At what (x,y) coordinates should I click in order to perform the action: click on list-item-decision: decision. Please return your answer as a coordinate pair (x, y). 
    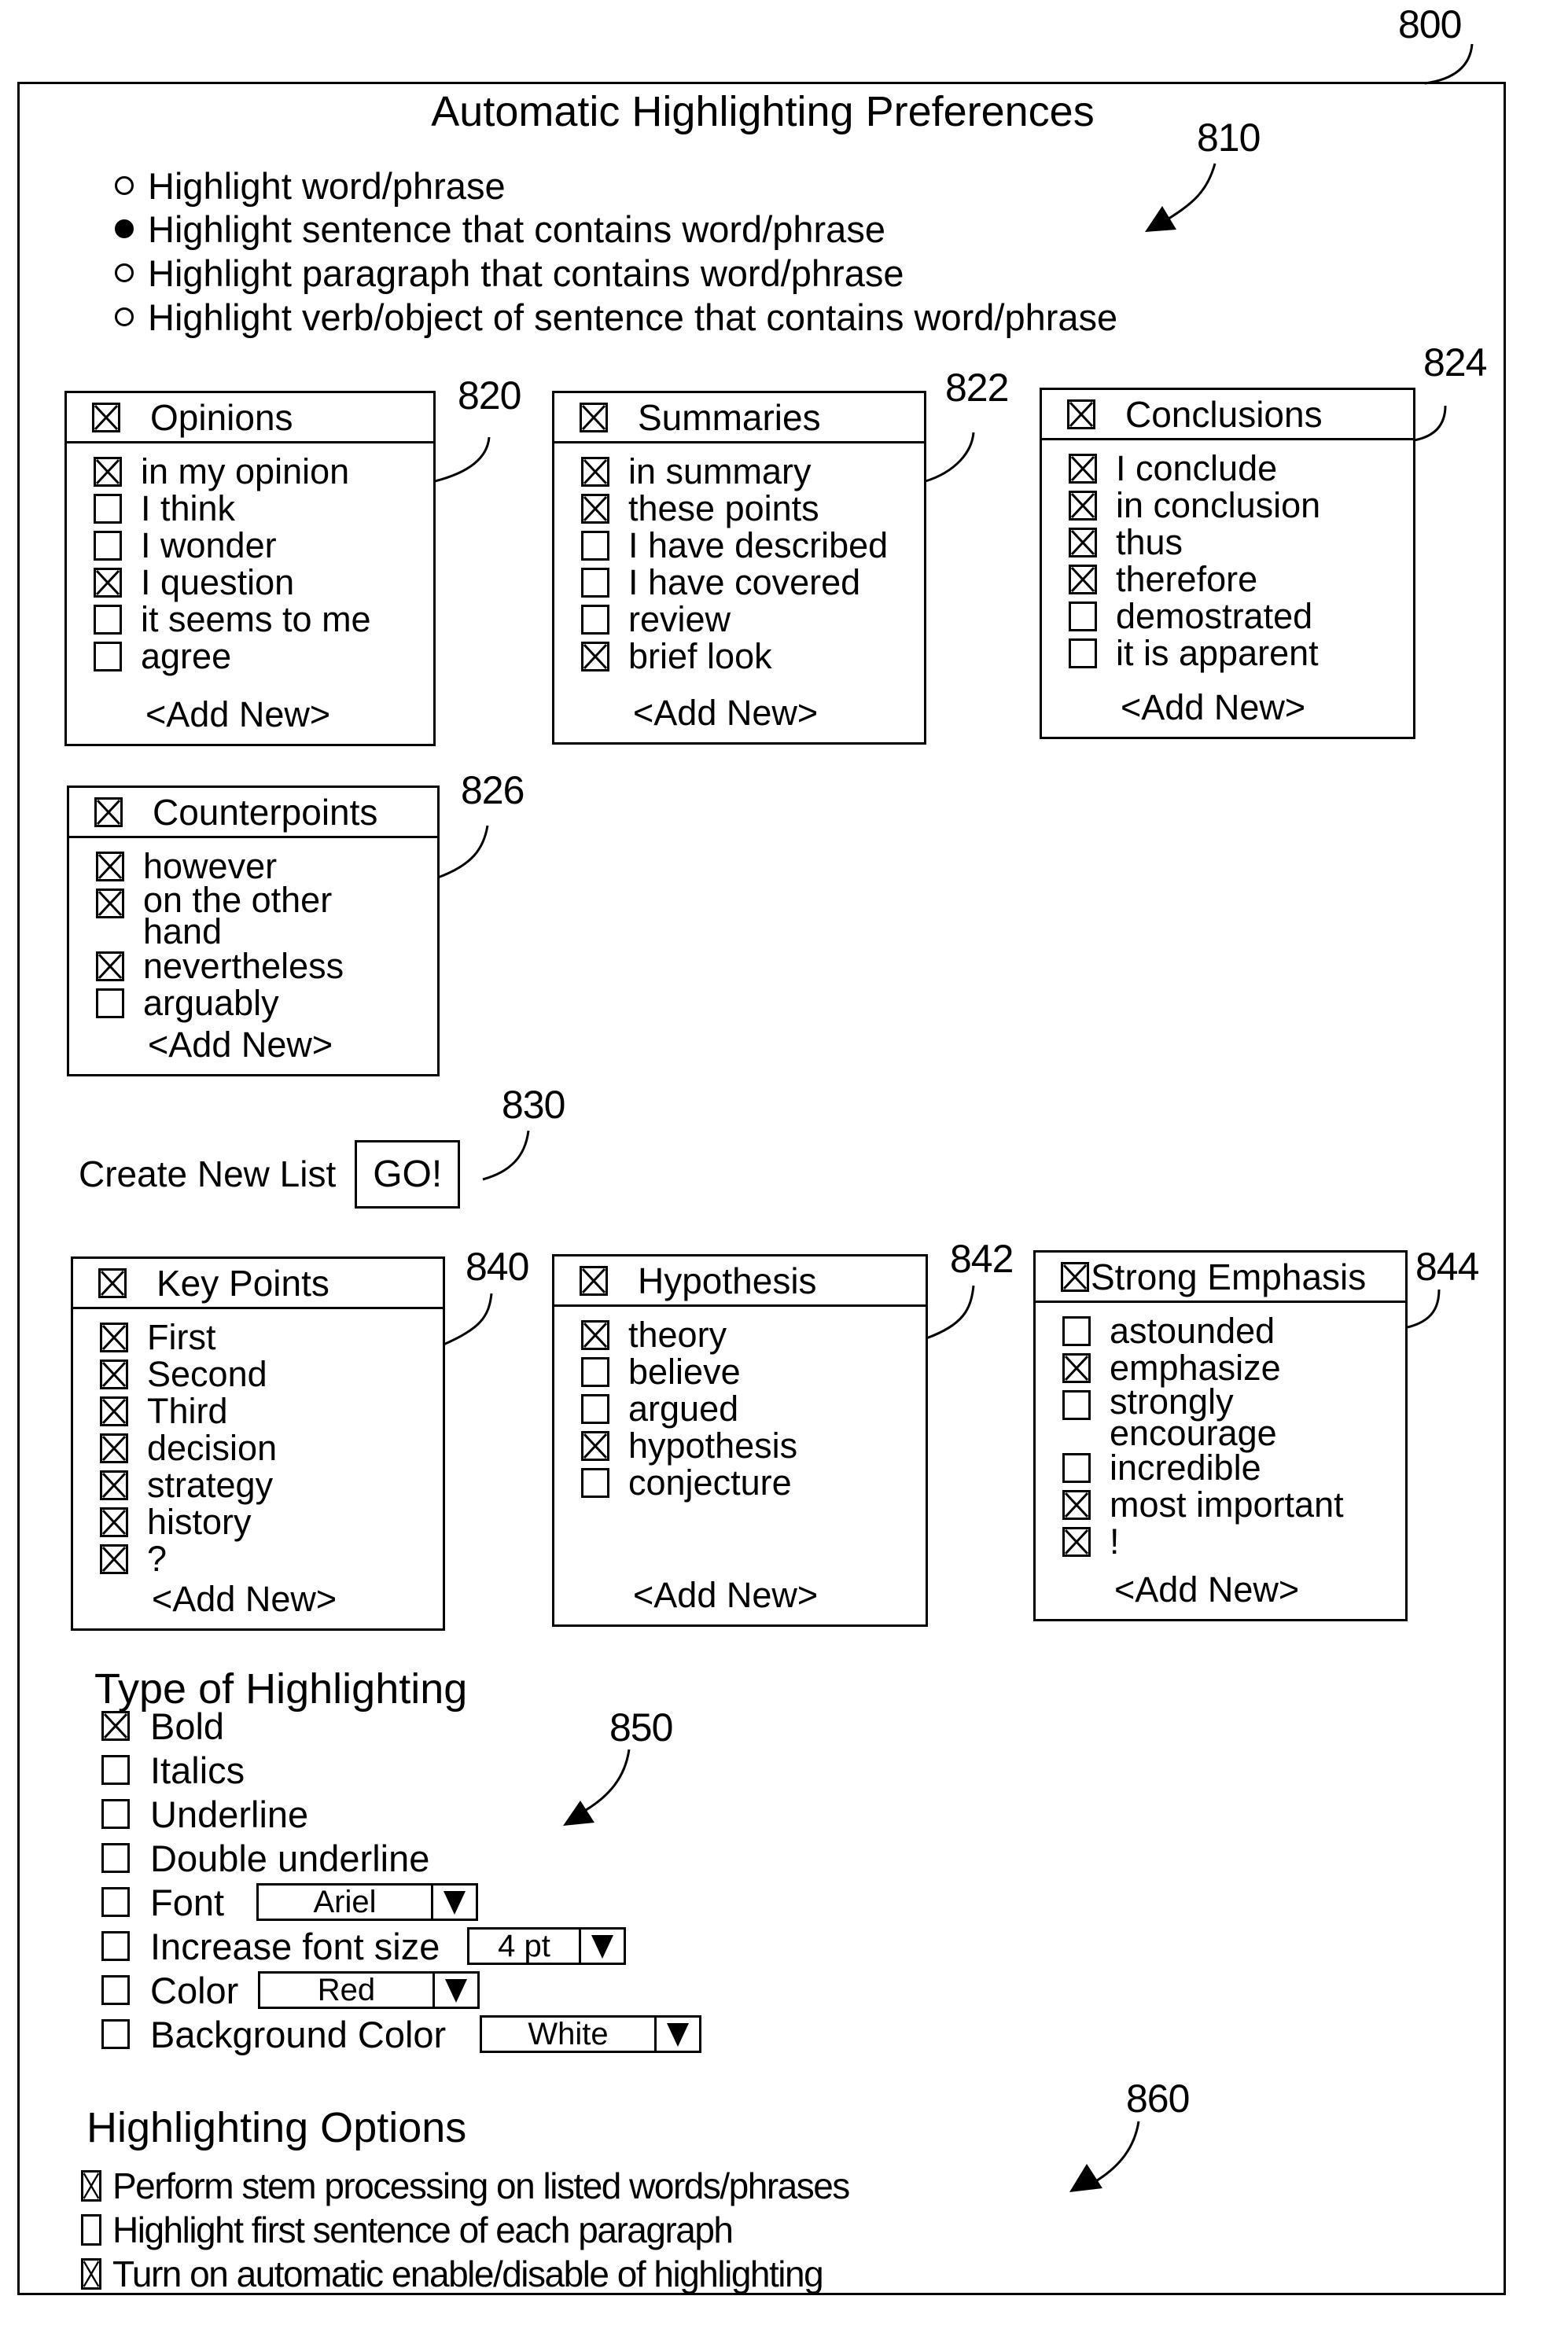
    Looking at the image, I should click on (271, 1447).